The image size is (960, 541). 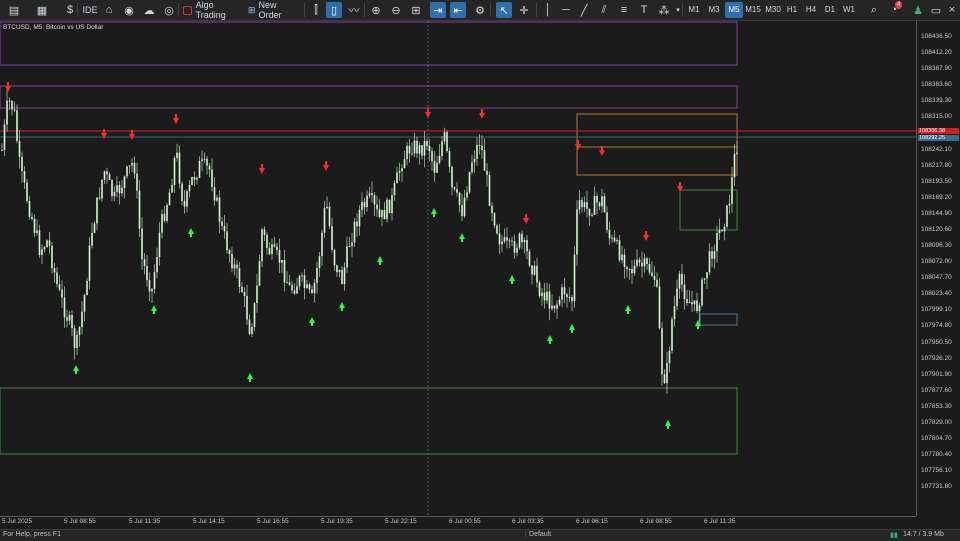 What do you see at coordinates (396, 10) in the screenshot?
I see `zoom-out-icon: ⊖` at bounding box center [396, 10].